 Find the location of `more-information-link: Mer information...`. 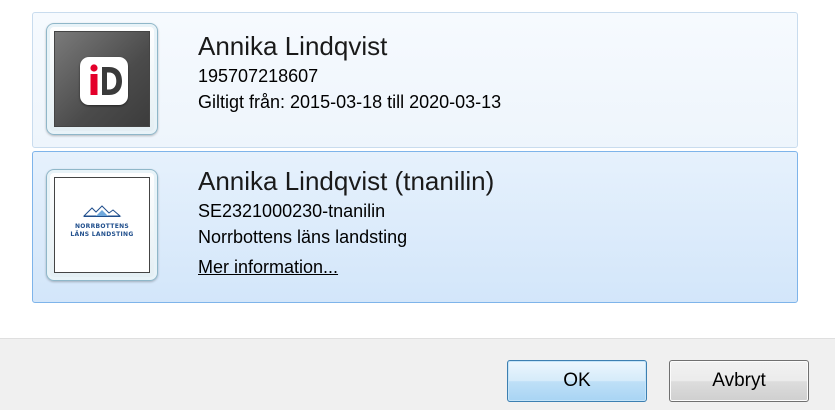

more-information-link: Mer information... is located at coordinates (268, 267).